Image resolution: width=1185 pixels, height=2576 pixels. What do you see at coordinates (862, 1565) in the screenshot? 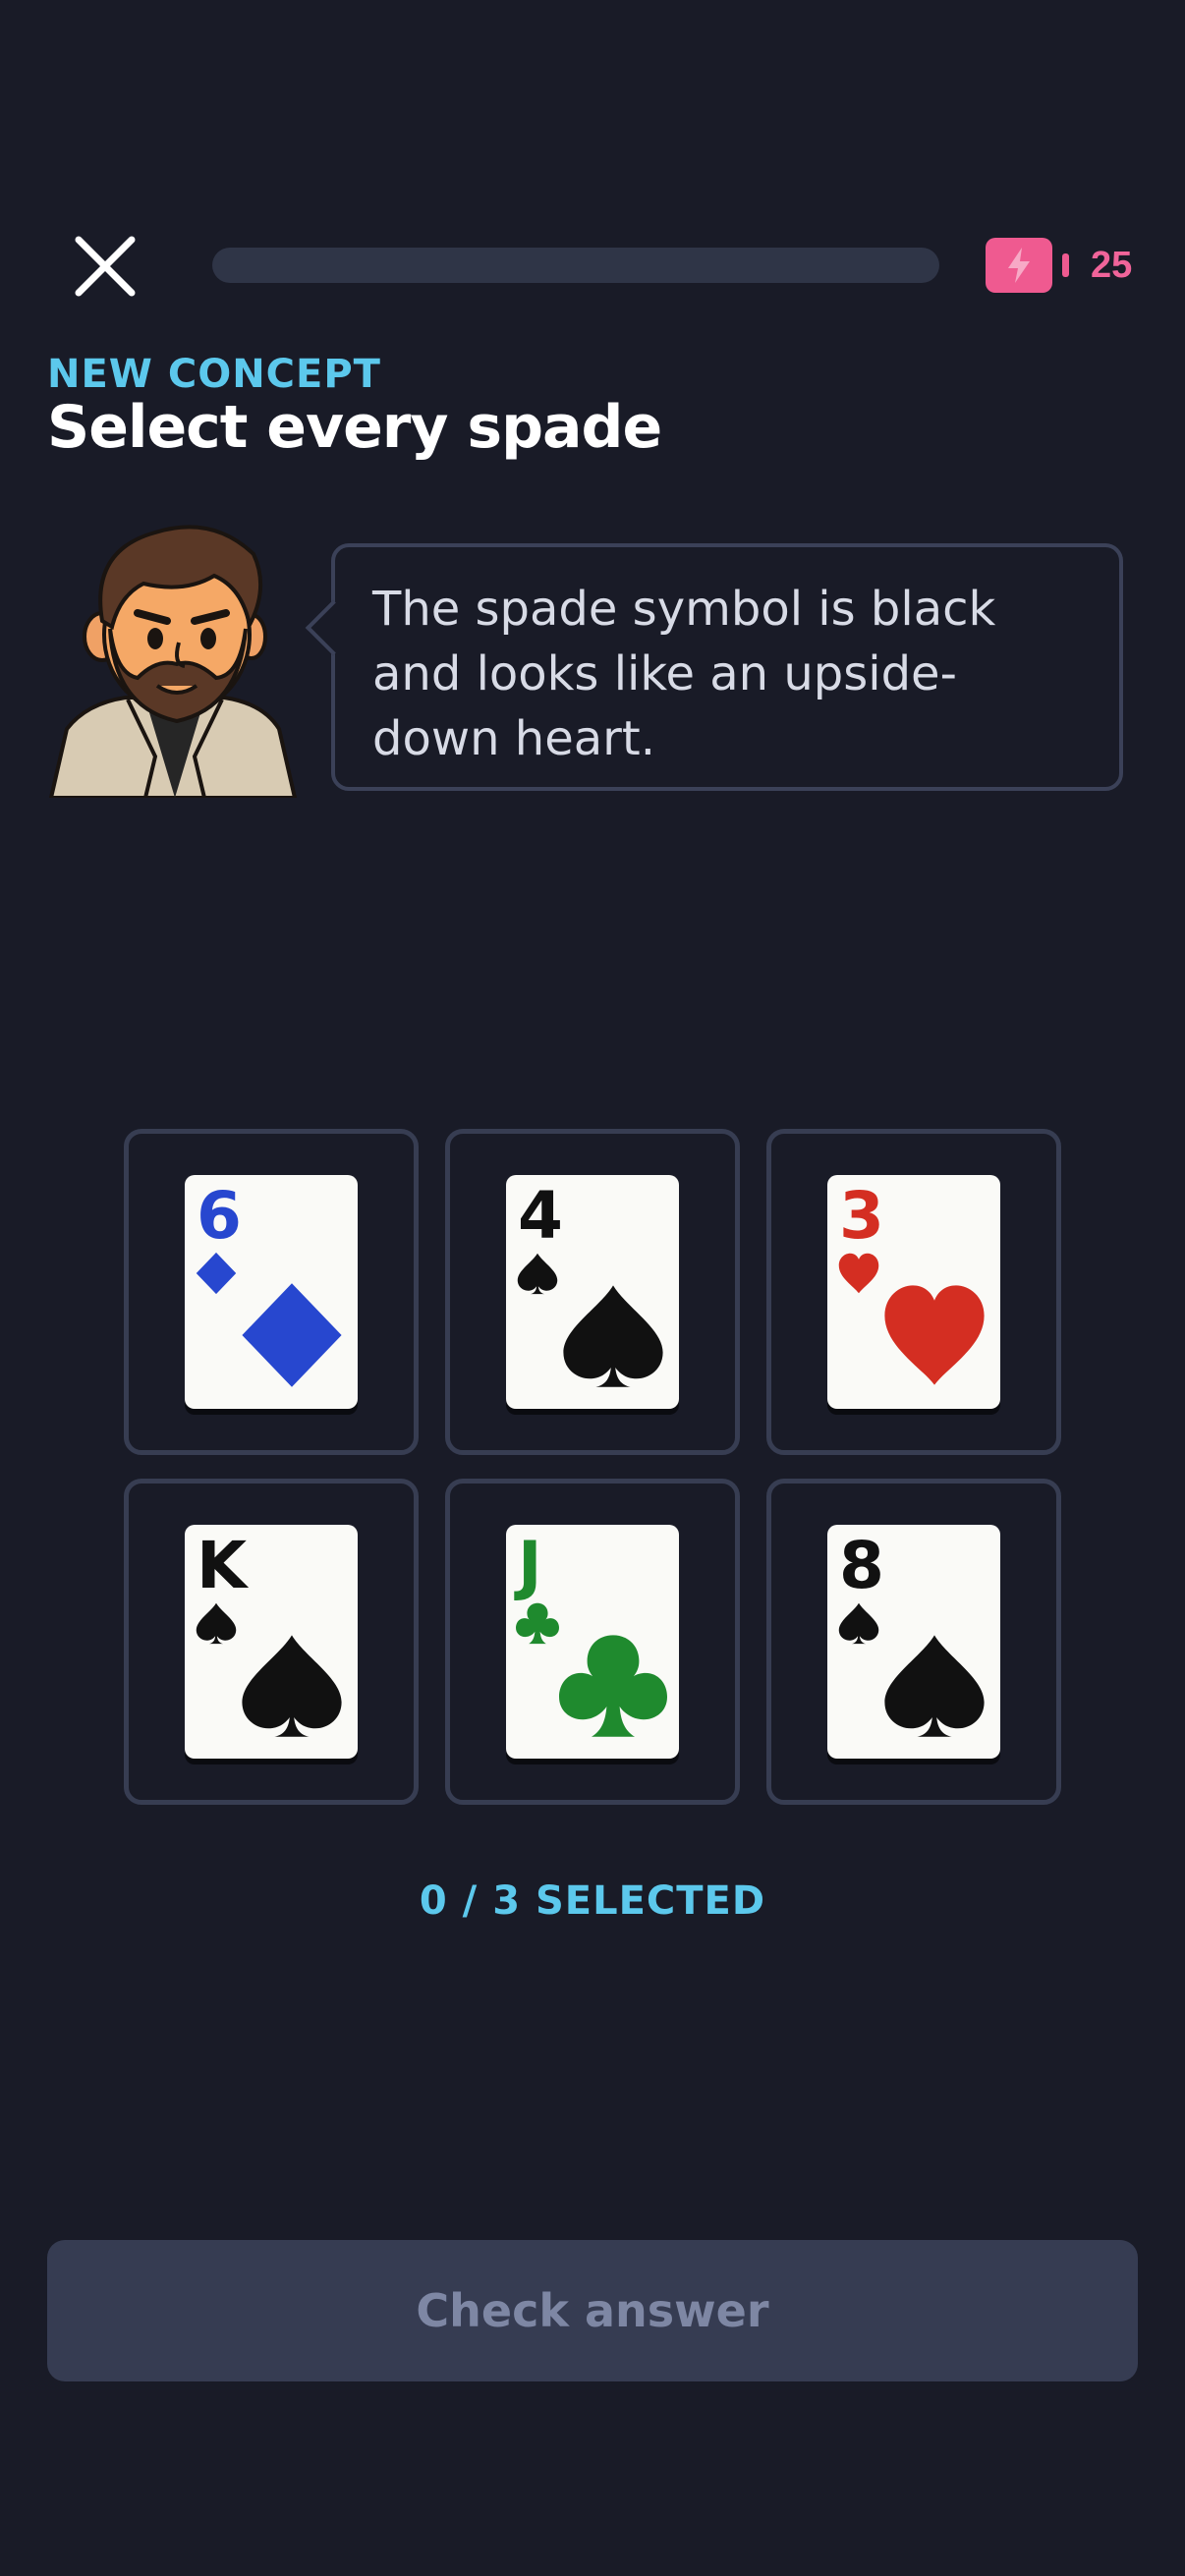
I see `card-rank: 8` at bounding box center [862, 1565].